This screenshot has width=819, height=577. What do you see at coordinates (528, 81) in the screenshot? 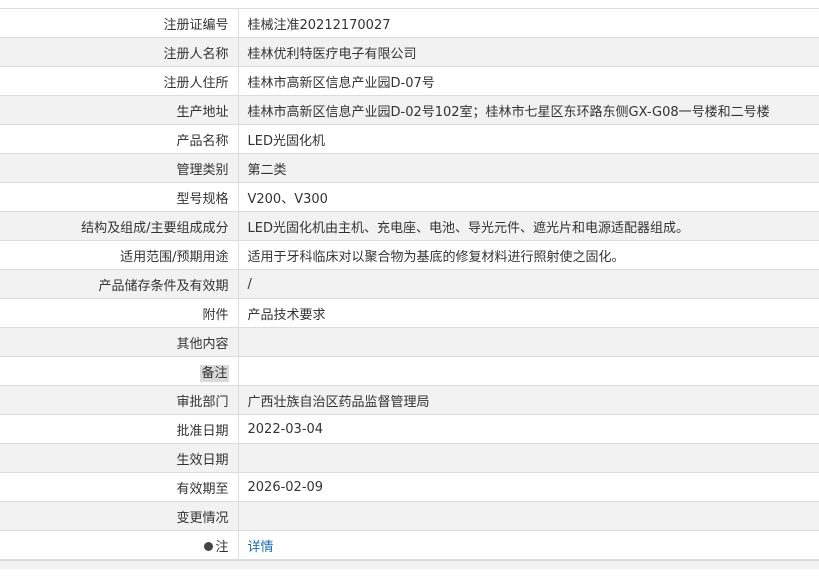
I see `row-value: 桂林市高新区信息产业园D-07号` at bounding box center [528, 81].